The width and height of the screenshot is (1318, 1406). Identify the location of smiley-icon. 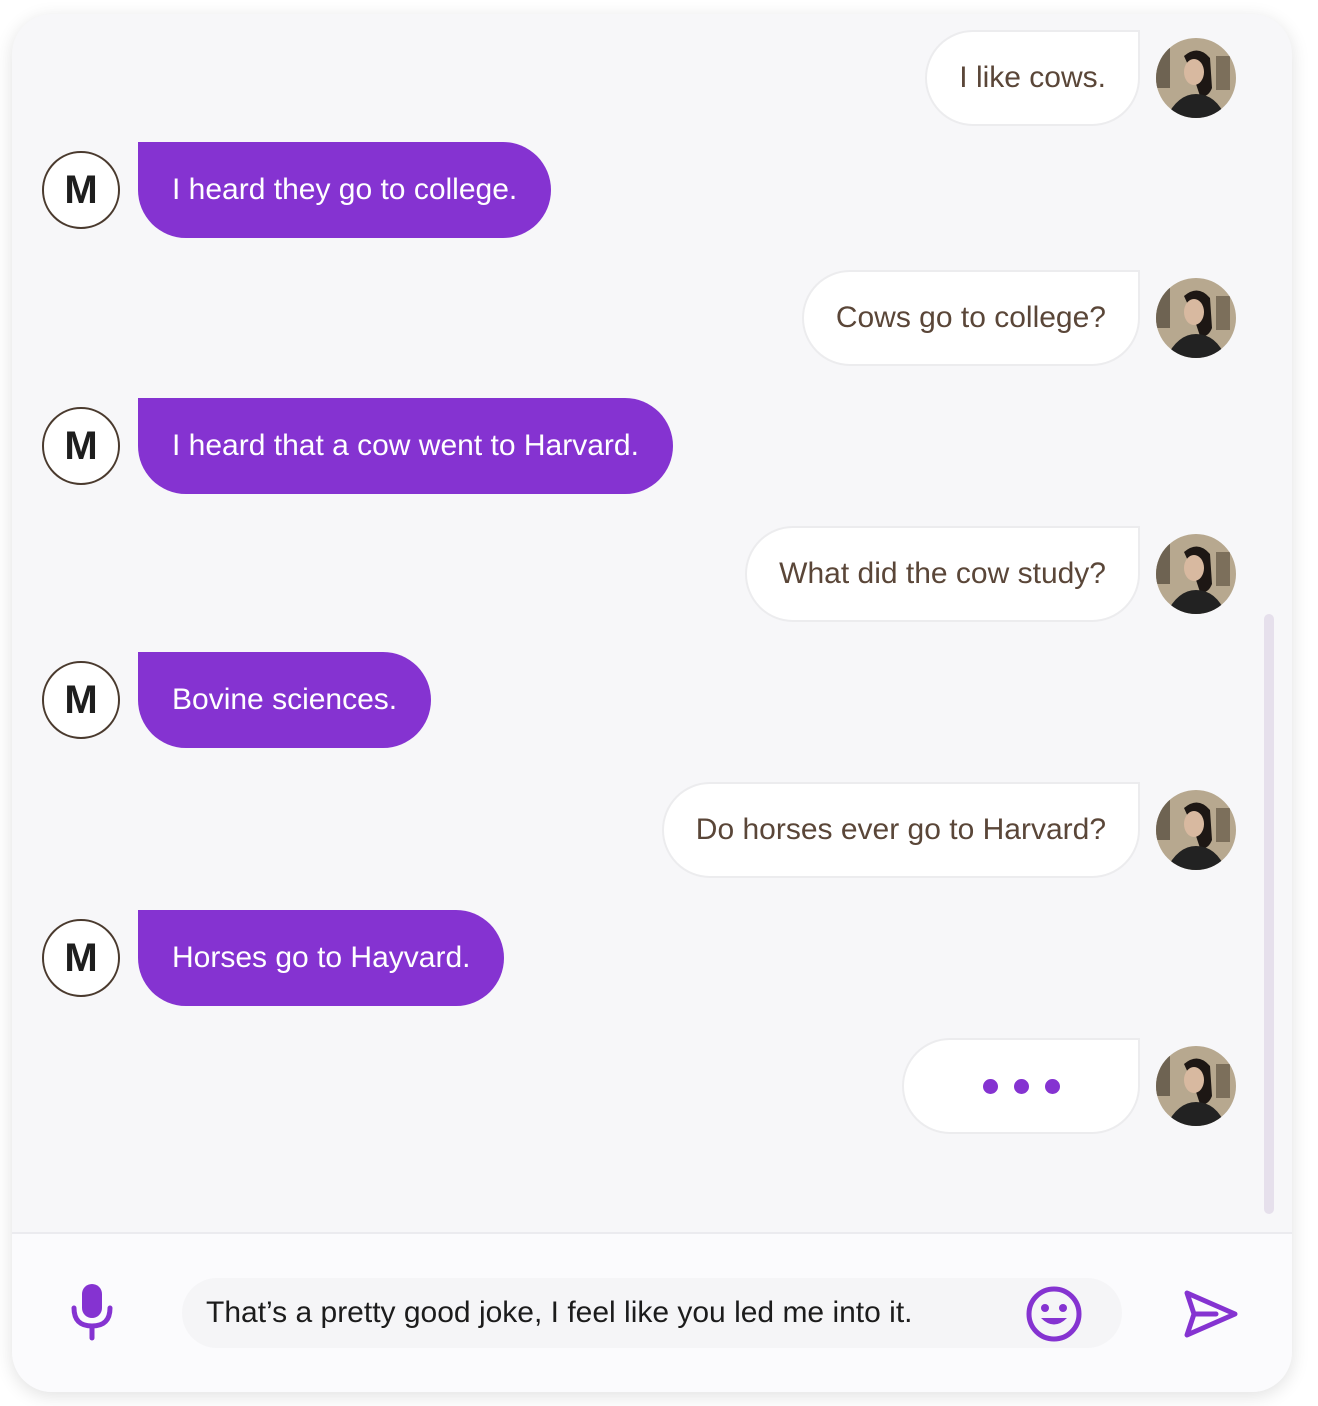
(1054, 1314).